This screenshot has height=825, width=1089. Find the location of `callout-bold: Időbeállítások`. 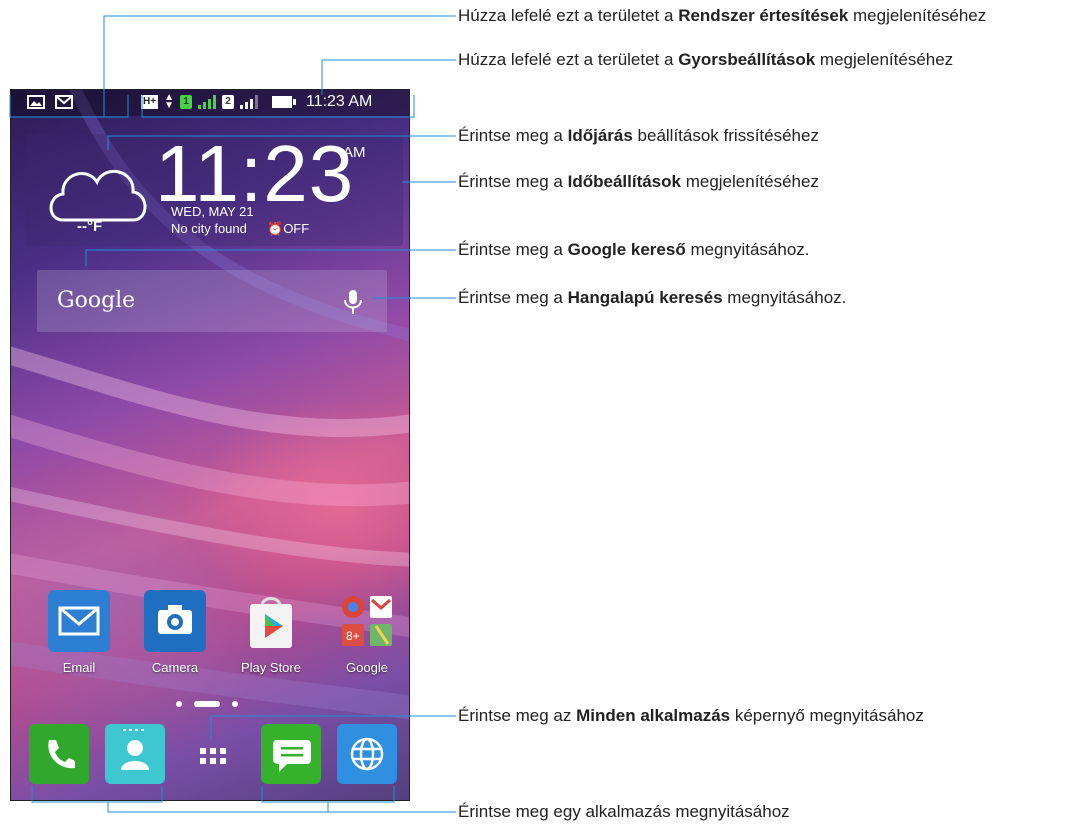

callout-bold: Időbeállítások is located at coordinates (624, 181).